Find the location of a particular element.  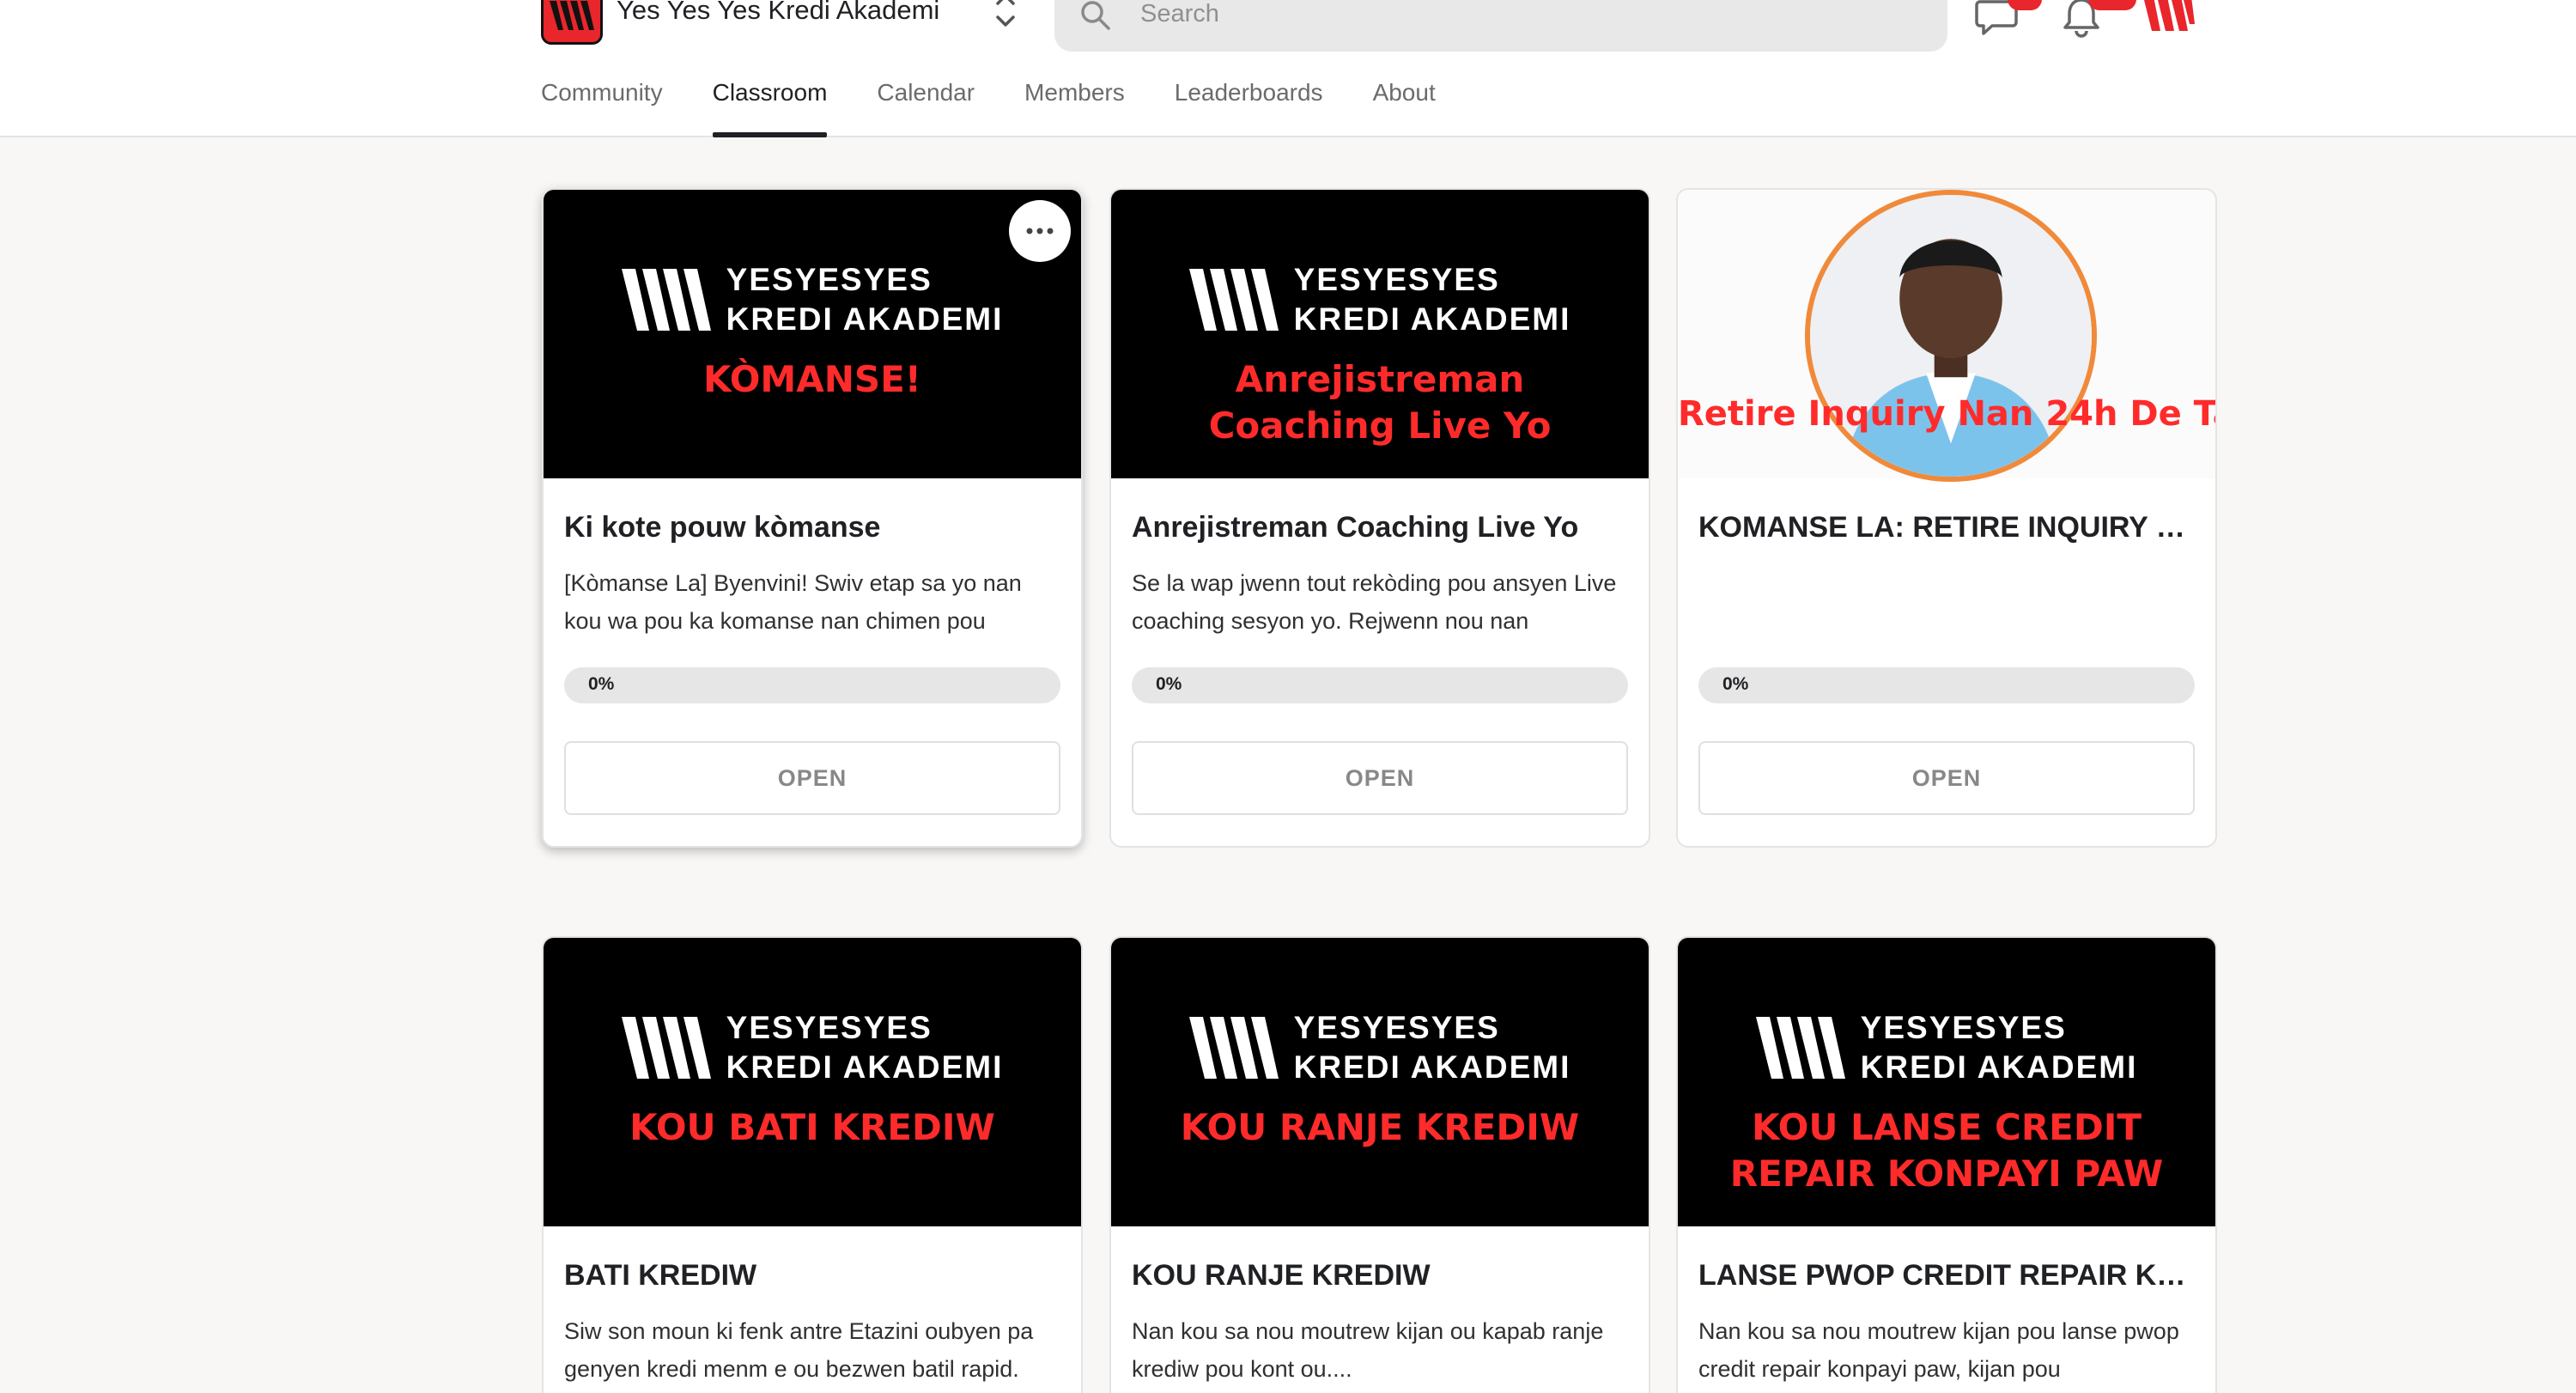

user-avatar is located at coordinates (2169, 17).